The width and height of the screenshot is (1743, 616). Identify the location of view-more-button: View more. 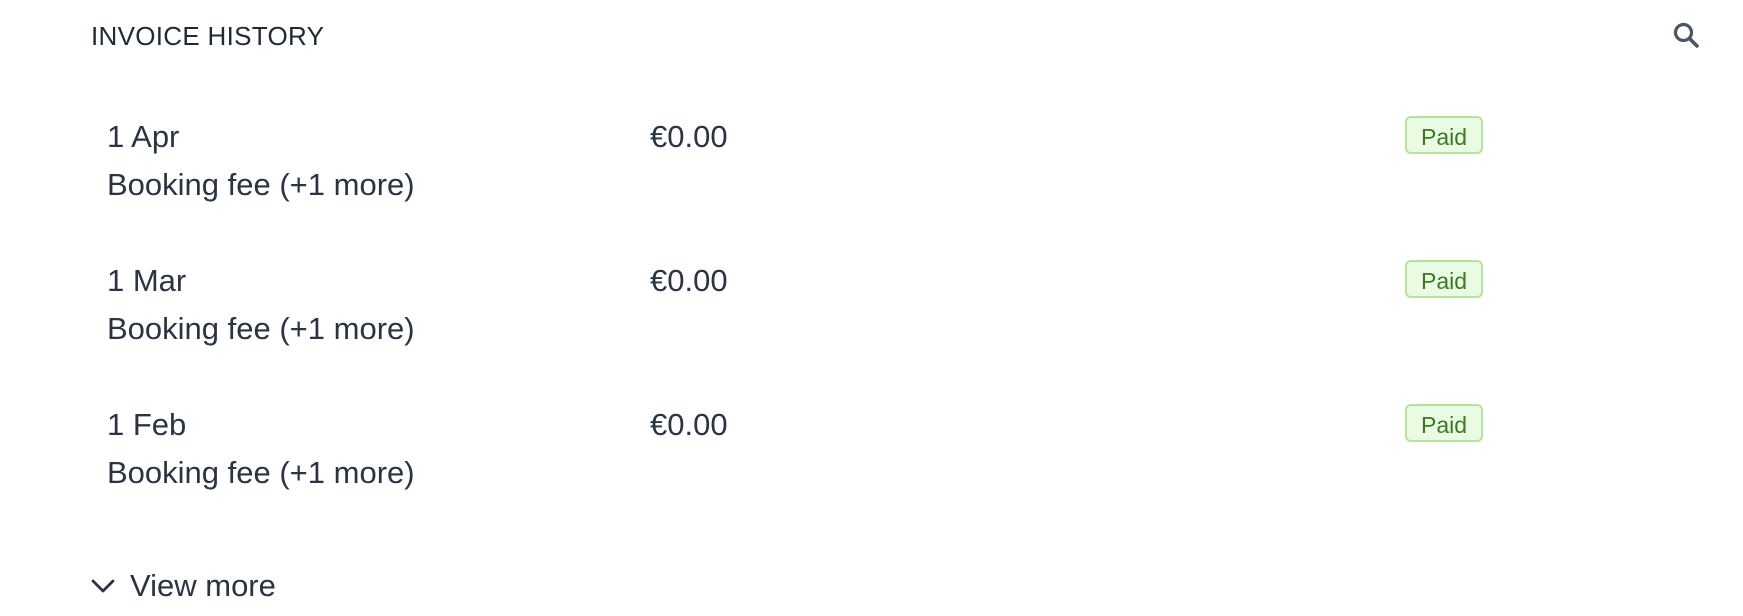
(182, 586).